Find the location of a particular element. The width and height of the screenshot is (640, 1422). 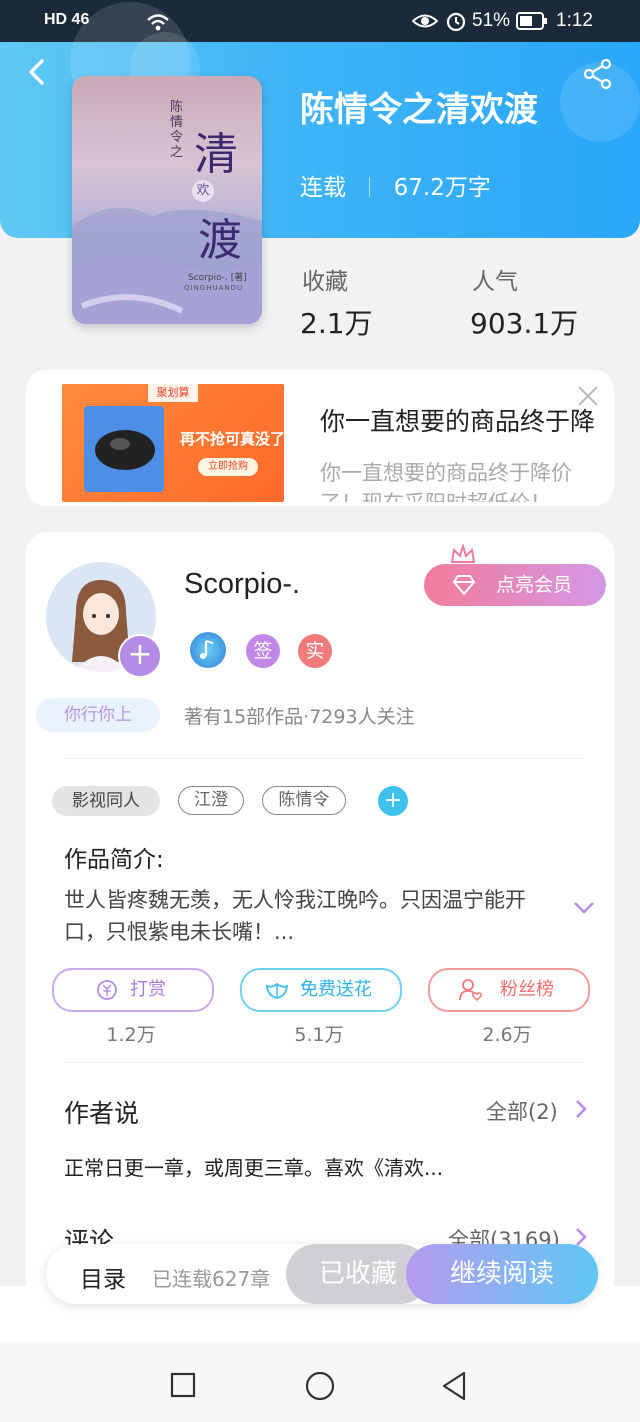

tag-character-1: 江澄 is located at coordinates (211, 800).